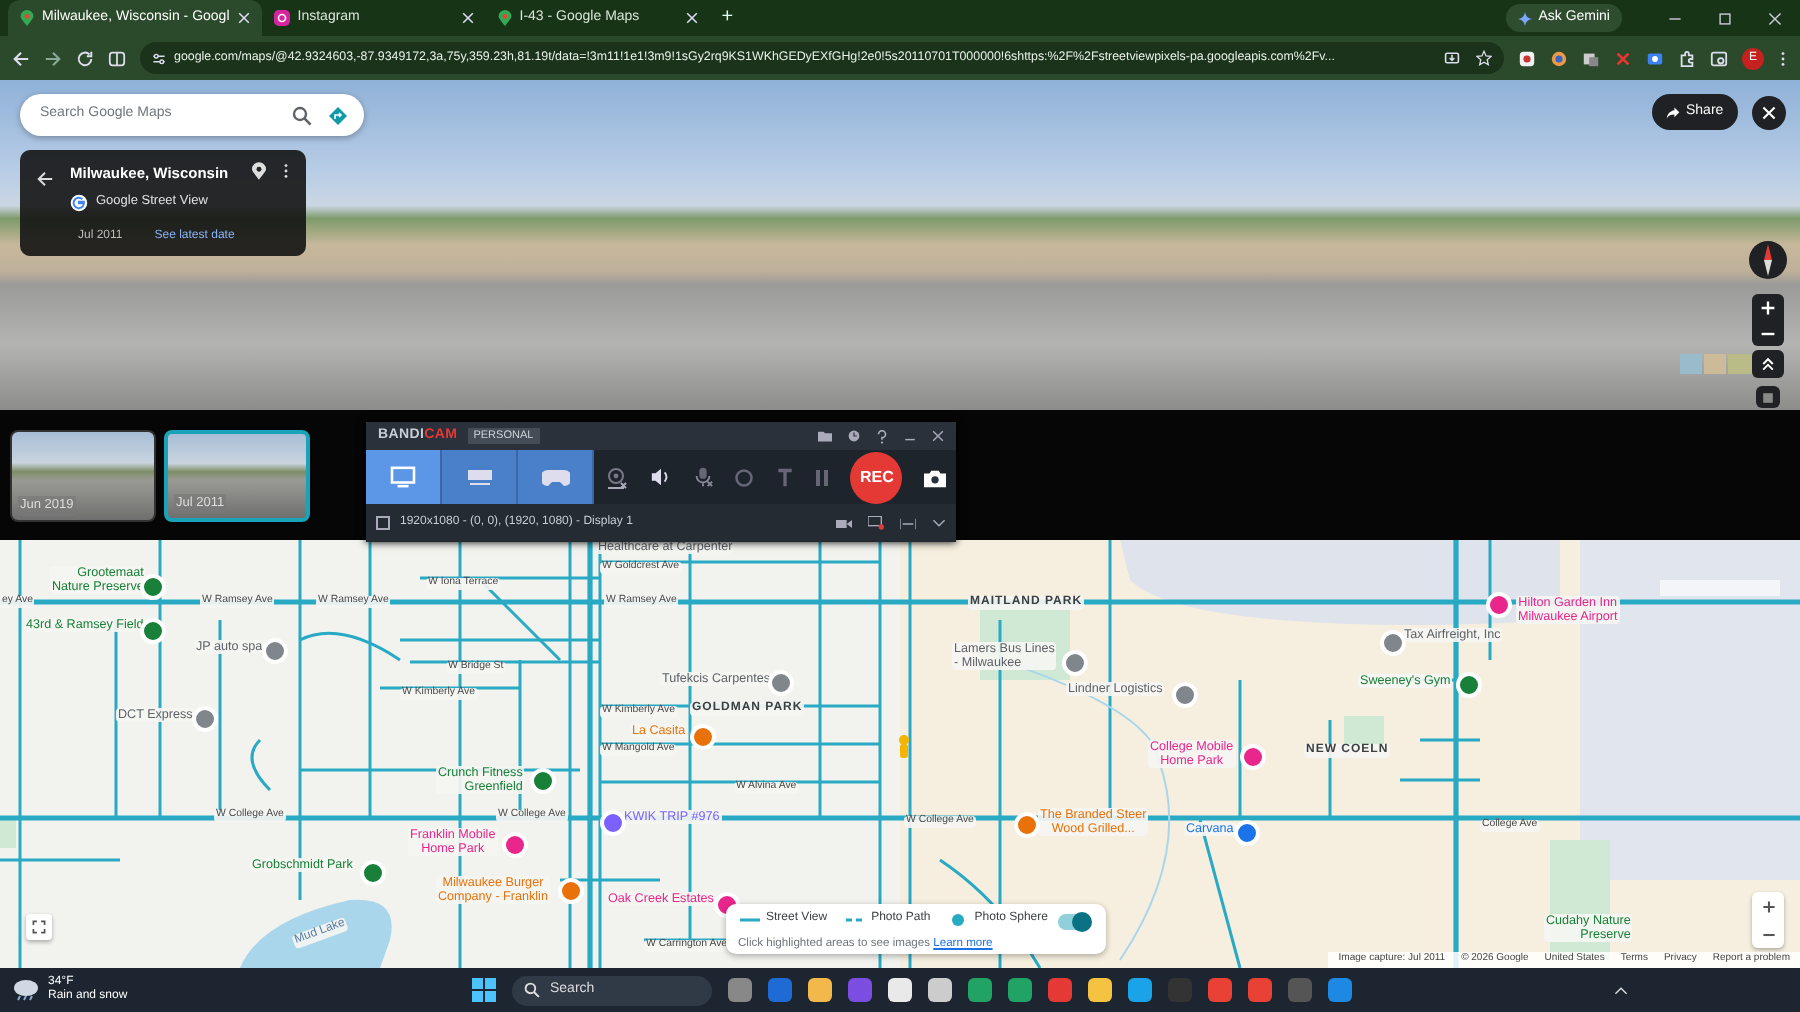 The height and width of the screenshot is (1012, 1800). I want to click on square-icon, so click(1768, 397).